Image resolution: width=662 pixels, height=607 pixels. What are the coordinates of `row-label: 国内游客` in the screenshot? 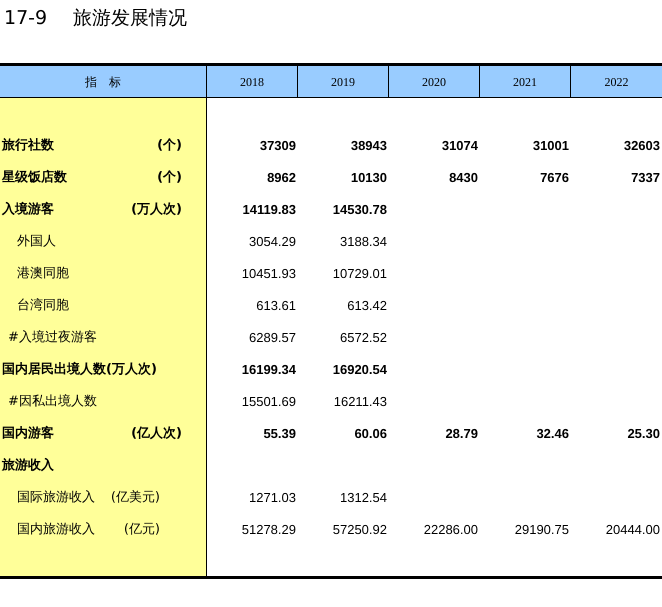 It's located at (28, 434).